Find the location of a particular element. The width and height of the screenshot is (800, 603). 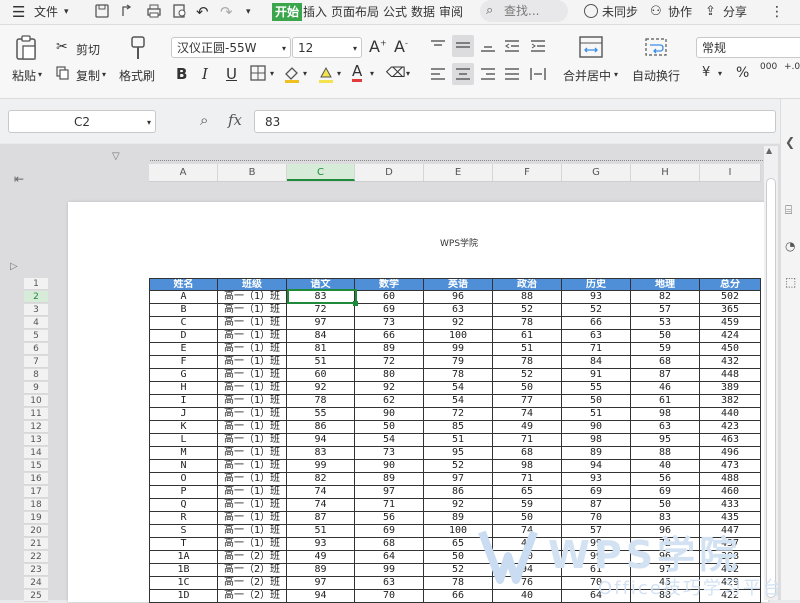

table-cell: 71 is located at coordinates (596, 349).